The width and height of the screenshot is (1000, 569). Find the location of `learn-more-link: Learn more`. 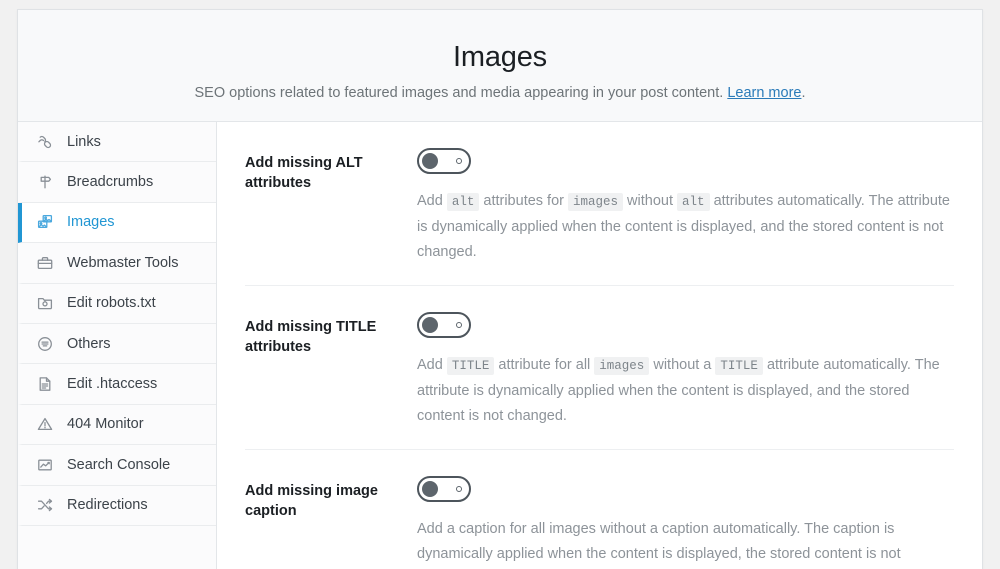

learn-more-link: Learn more is located at coordinates (764, 93).